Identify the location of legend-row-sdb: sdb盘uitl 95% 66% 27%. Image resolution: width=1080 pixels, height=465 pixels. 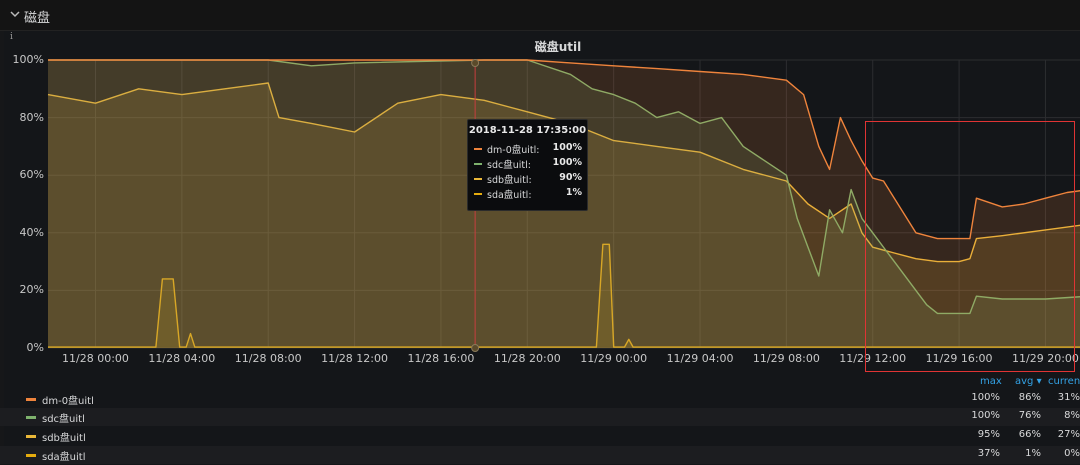
(540, 436).